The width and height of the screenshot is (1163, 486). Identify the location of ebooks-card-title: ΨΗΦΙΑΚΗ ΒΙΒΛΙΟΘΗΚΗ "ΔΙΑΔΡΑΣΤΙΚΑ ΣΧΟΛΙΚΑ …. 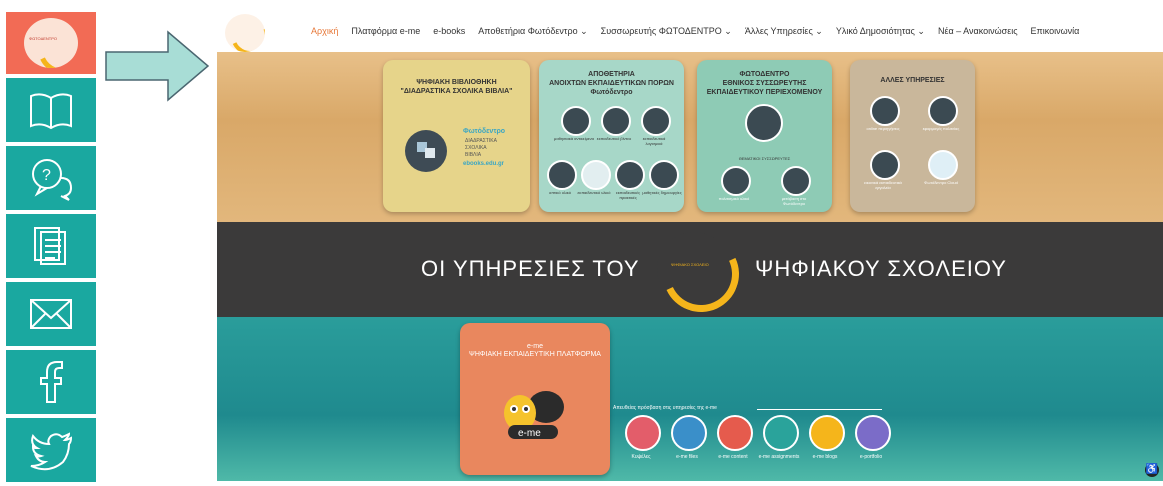
(456, 87).